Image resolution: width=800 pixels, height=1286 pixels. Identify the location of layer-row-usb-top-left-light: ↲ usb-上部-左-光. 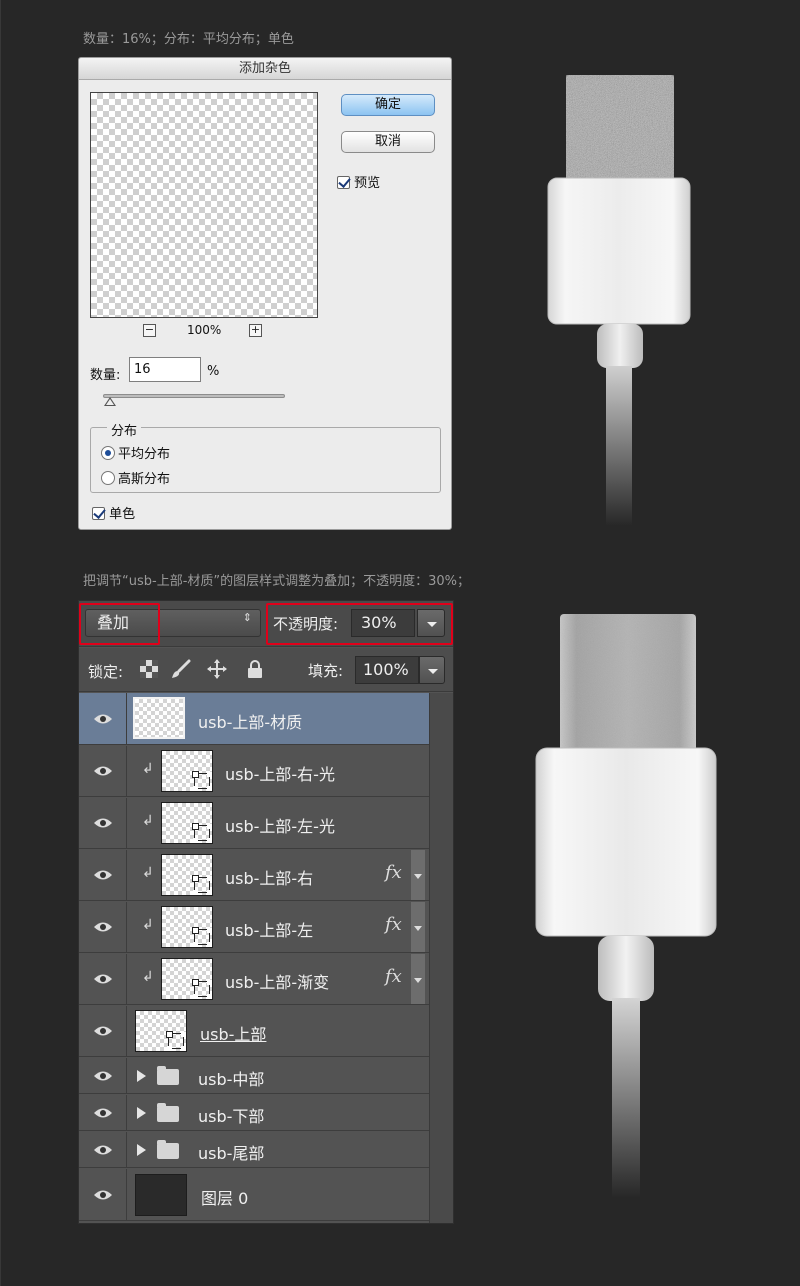
(254, 823).